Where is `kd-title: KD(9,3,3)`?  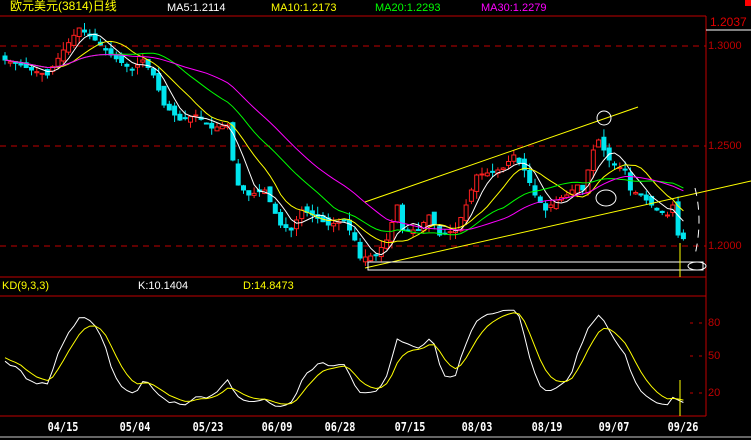 kd-title: KD(9,3,3) is located at coordinates (26, 286).